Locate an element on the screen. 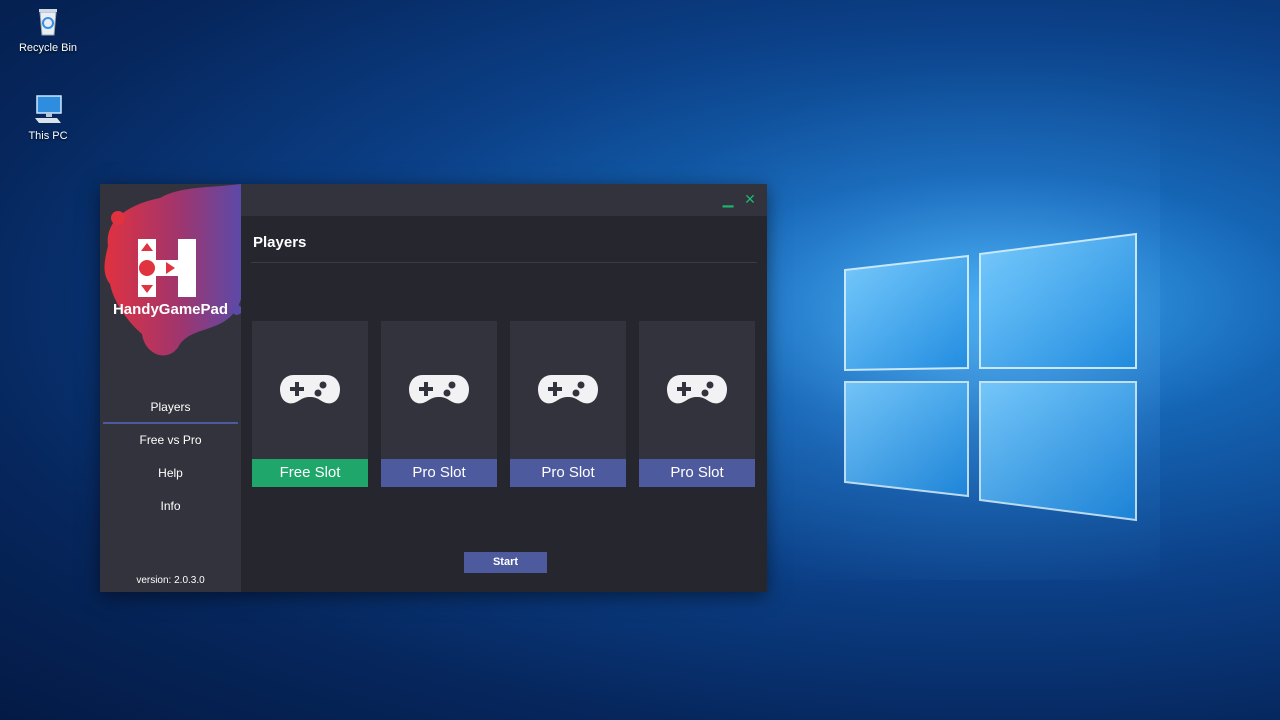 The height and width of the screenshot is (720, 1280). sidebar-item-free-vs-pro: Free vs Pro is located at coordinates (170, 440).